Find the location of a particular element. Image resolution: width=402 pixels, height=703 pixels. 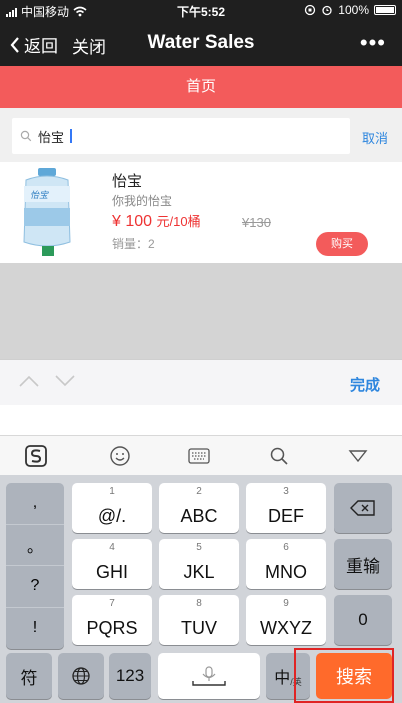

punctuation-column: , 。 ? ! is located at coordinates (35, 566).